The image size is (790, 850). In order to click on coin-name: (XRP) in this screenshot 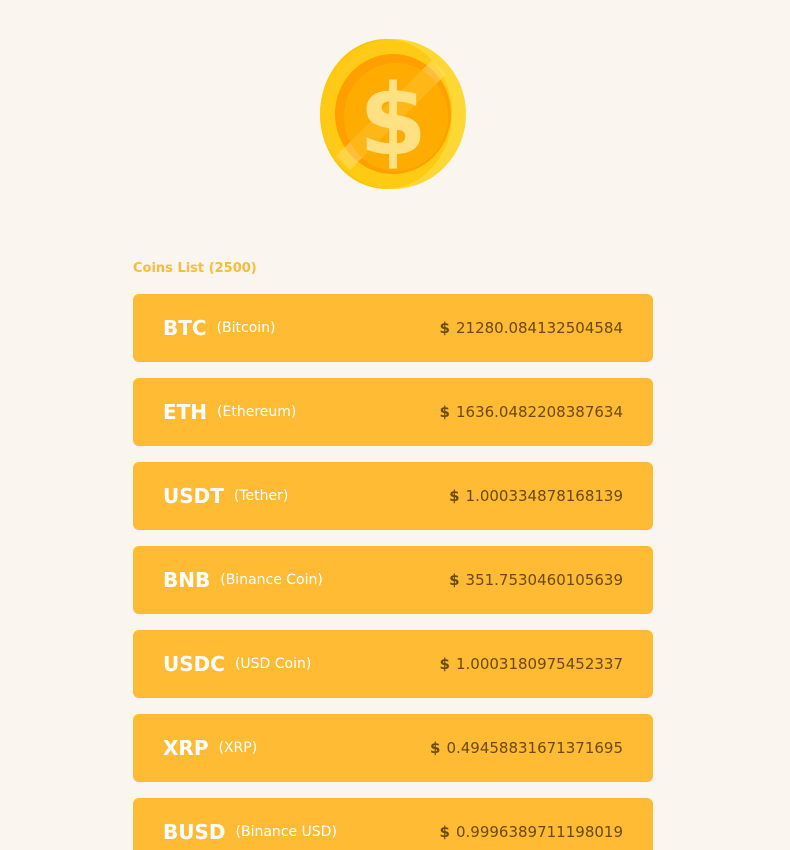, I will do `click(238, 748)`.